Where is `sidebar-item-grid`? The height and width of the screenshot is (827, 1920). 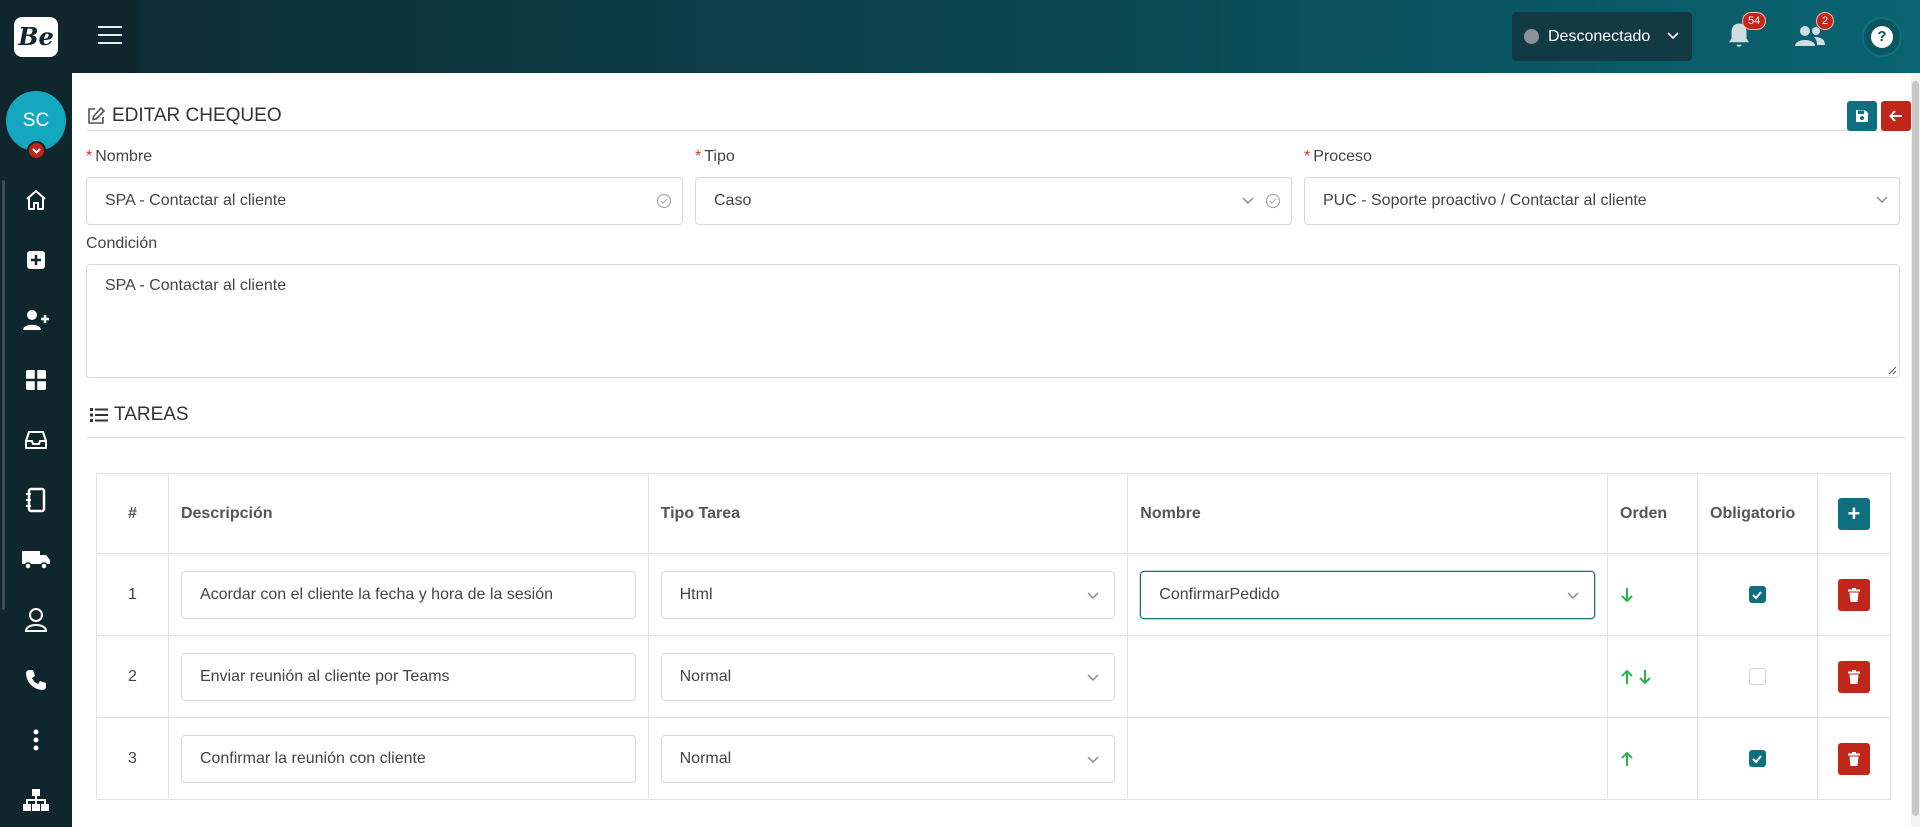
sidebar-item-grid is located at coordinates (36, 380).